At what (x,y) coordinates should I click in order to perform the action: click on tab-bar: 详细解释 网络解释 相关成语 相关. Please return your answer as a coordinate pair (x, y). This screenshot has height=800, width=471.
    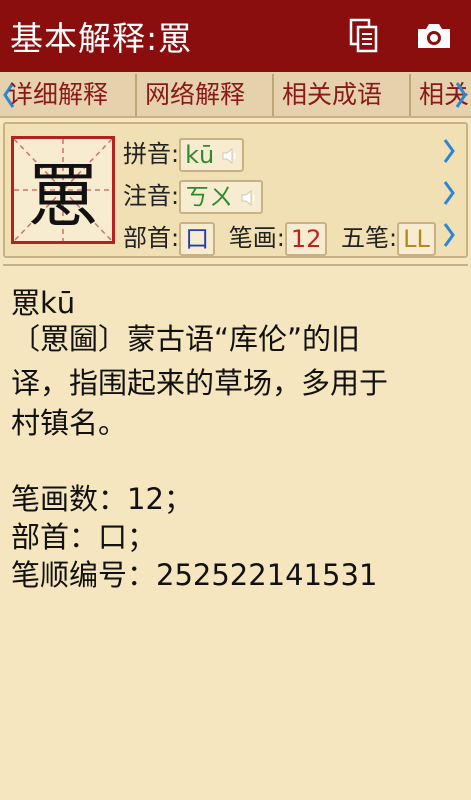
    Looking at the image, I should click on (235, 95).